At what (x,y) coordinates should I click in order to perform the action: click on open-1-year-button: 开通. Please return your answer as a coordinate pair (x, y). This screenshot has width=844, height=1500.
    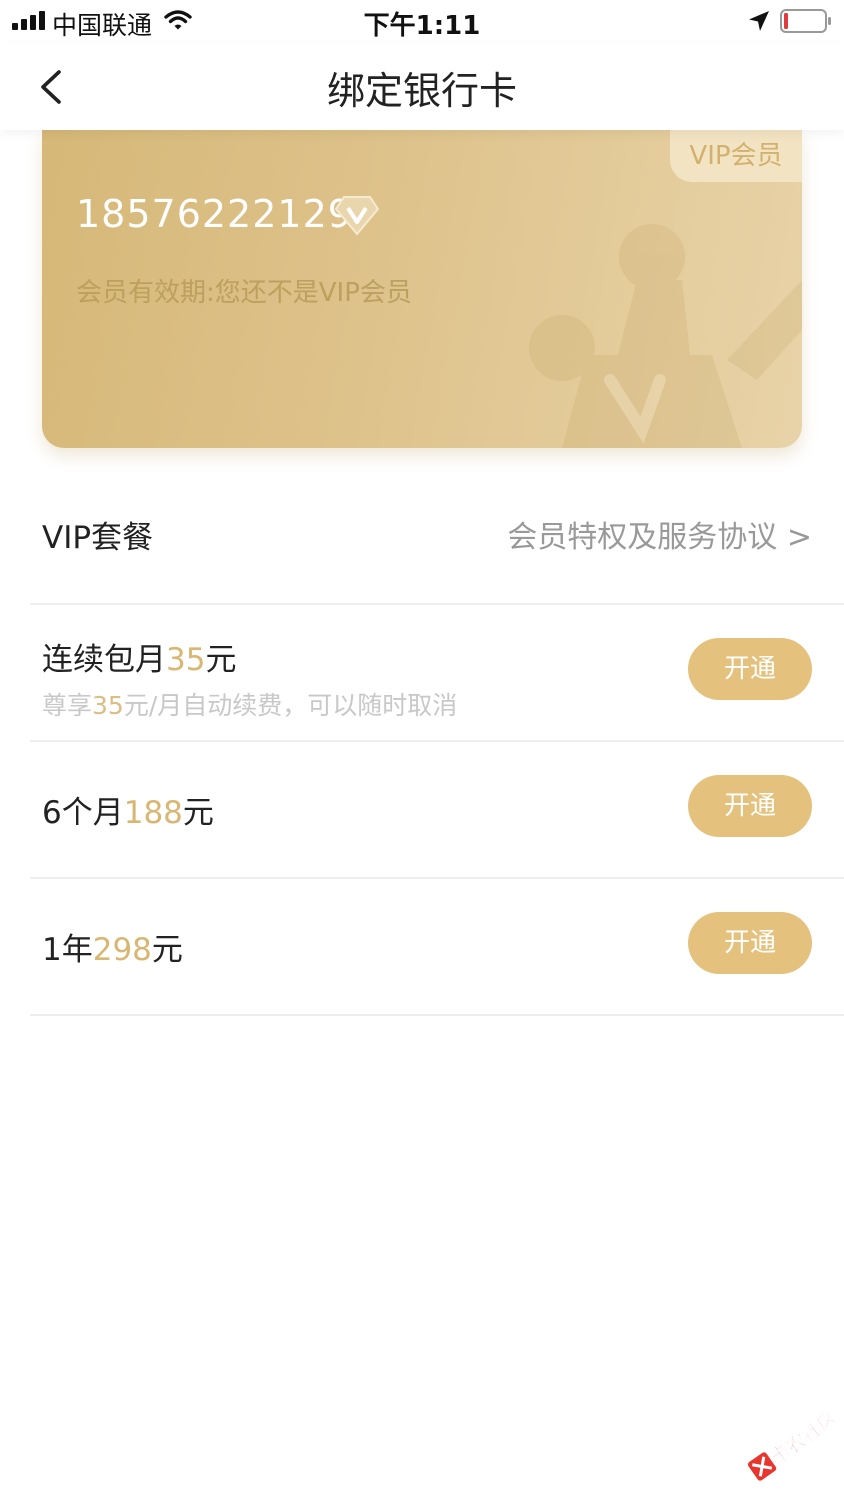
    Looking at the image, I should click on (750, 943).